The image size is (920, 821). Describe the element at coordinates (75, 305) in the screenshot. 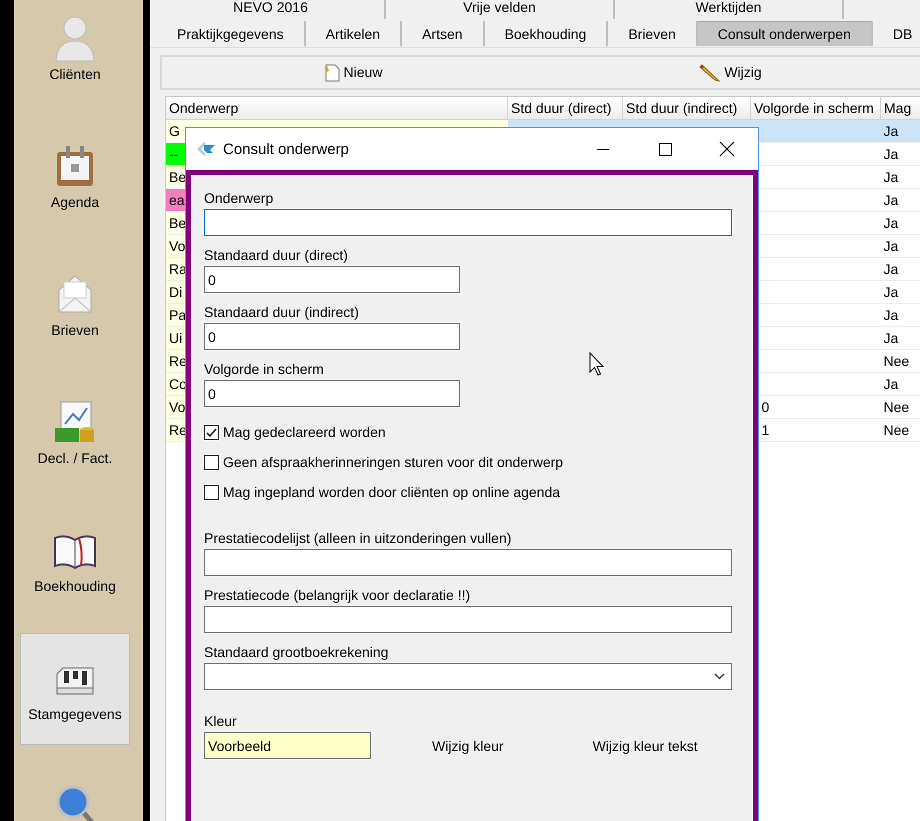

I see `sidebar-item: Brieven` at that location.